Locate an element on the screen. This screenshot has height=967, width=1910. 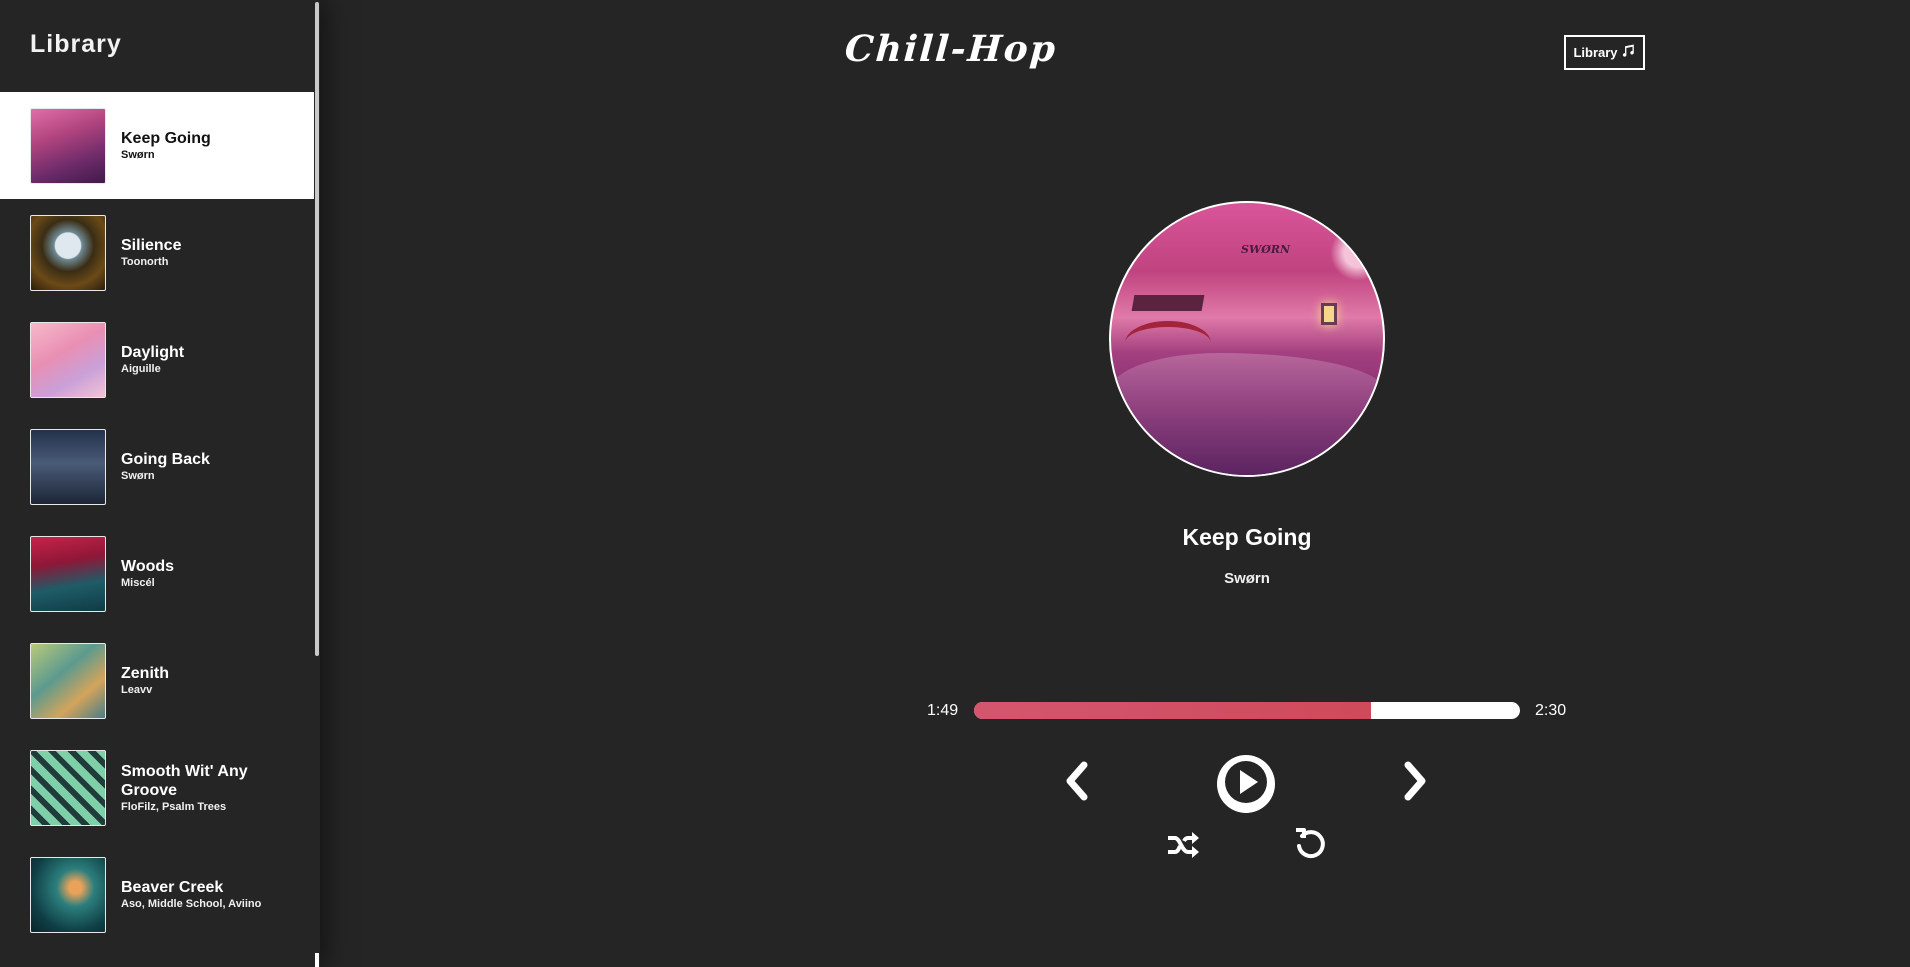
song-item-zenith: Zenith Leavv is located at coordinates (157, 680).